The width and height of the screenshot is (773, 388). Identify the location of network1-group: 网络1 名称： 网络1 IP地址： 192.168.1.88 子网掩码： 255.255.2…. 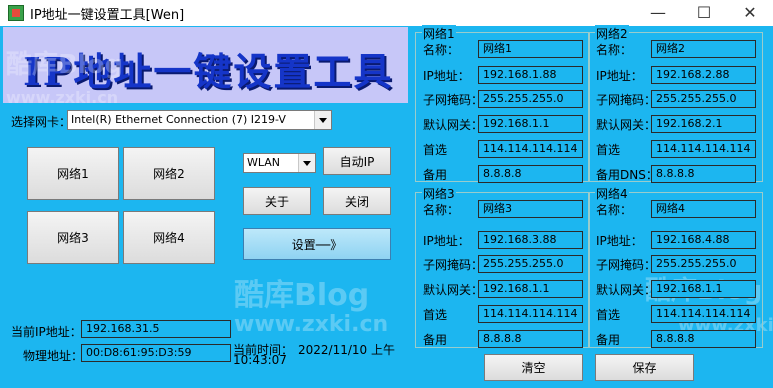
(502, 104).